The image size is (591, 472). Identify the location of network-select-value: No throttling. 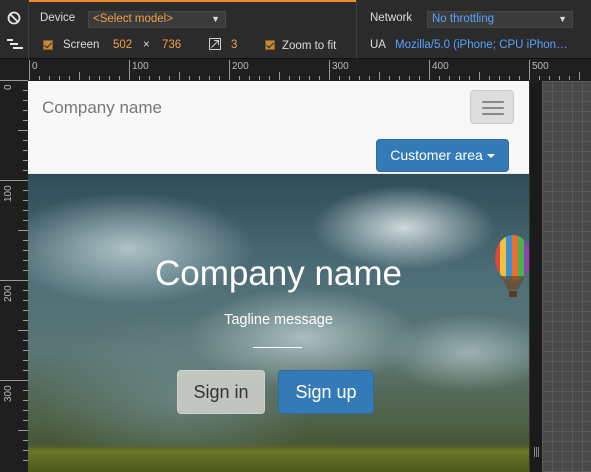
(463, 19).